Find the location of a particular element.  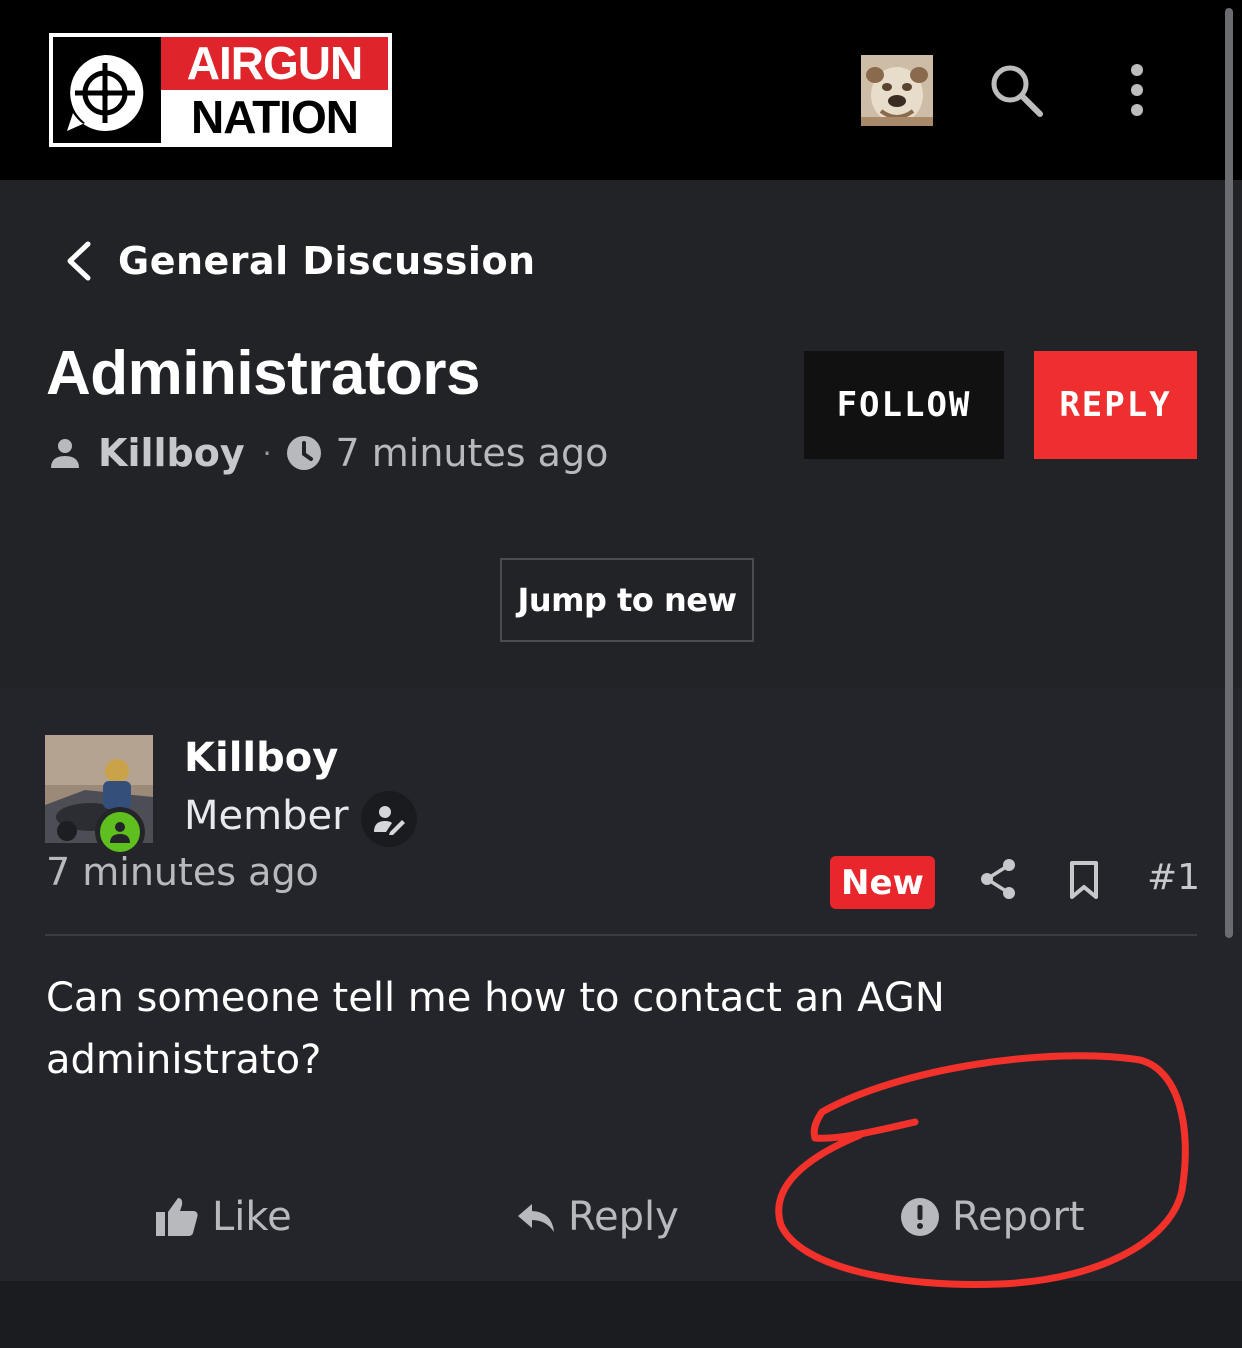

alert-circle-icon is located at coordinates (920, 1217).